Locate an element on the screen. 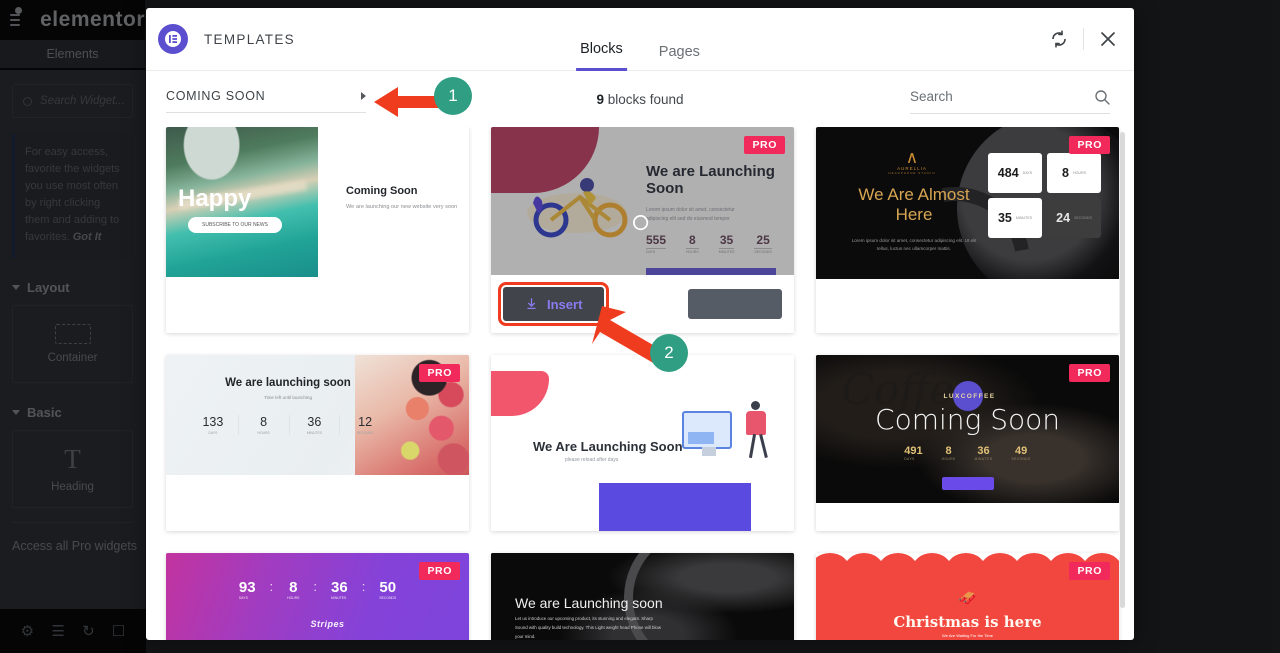 Image resolution: width=1280 pixels, height=653 pixels. brand-name: Stripes is located at coordinates (327, 624).